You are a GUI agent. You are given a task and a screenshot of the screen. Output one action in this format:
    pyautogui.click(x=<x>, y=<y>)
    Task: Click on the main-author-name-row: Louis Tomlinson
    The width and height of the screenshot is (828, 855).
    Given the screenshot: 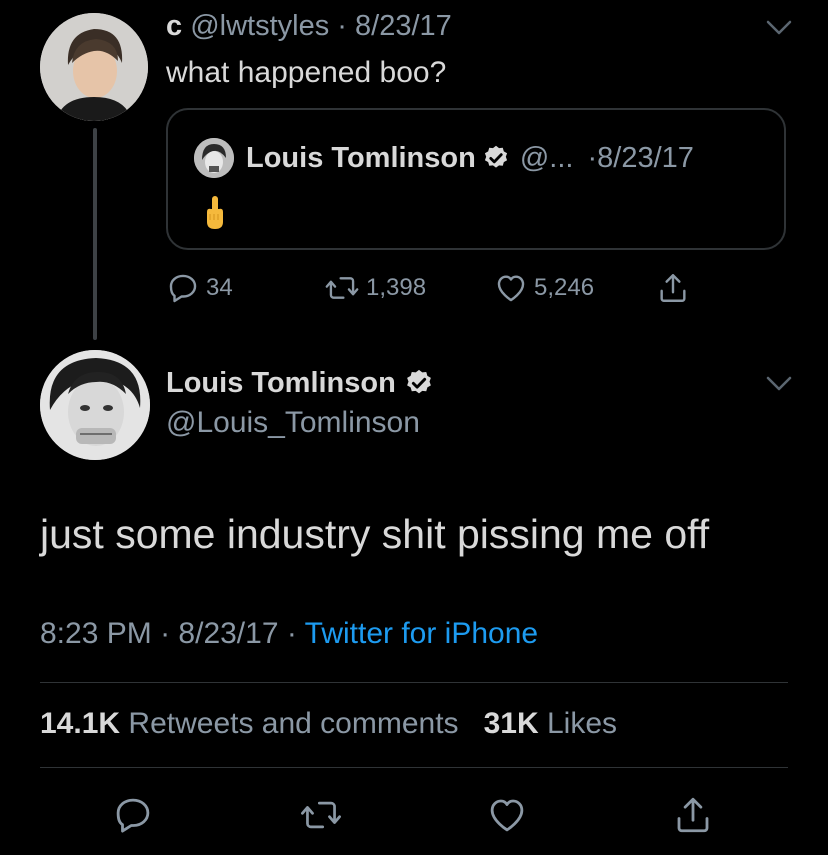 What is the action you would take?
    pyautogui.click(x=300, y=383)
    